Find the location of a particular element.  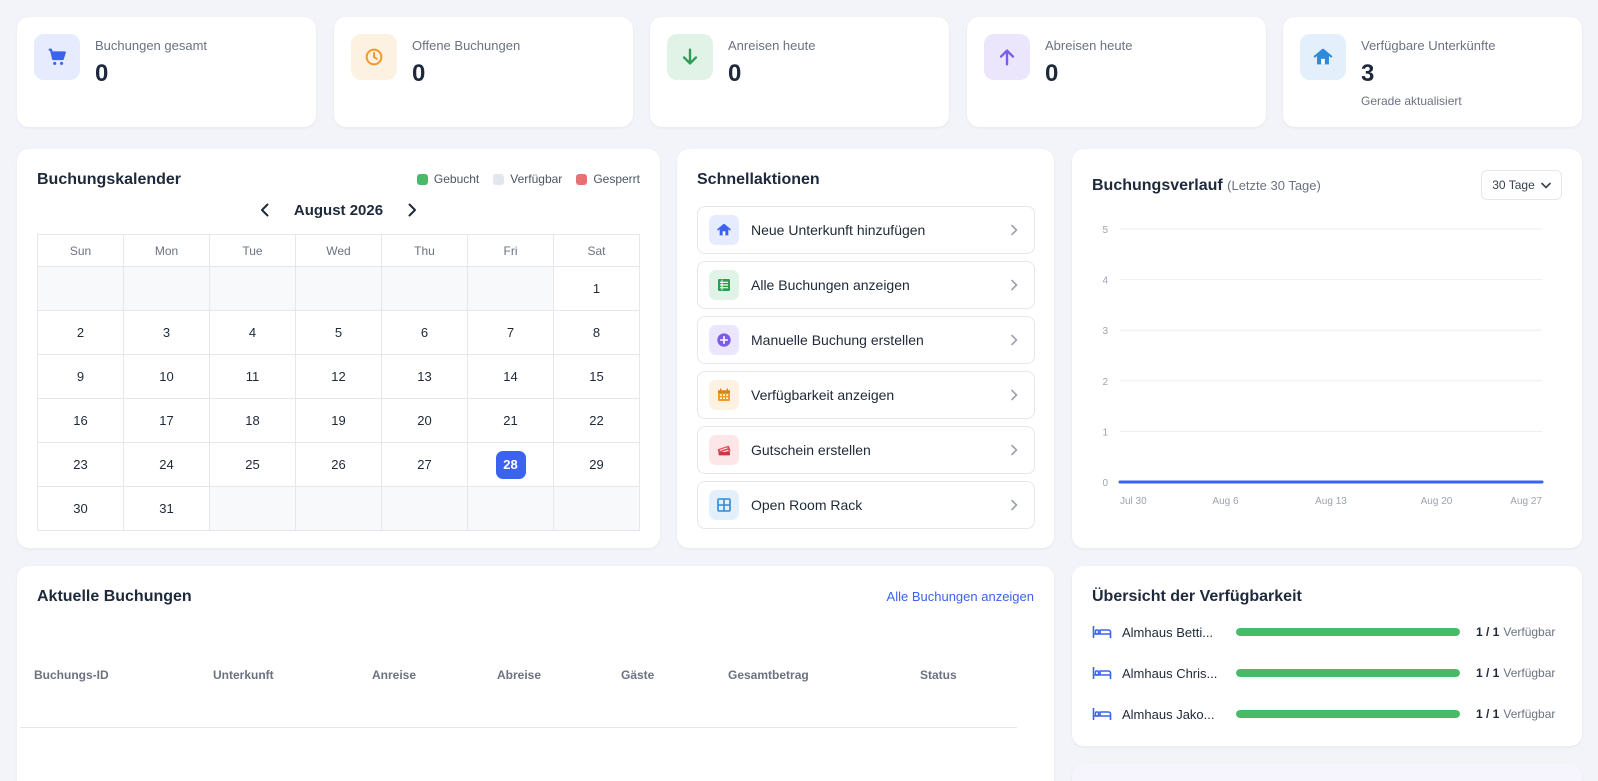

calendar-day: 13 is located at coordinates (424, 376).